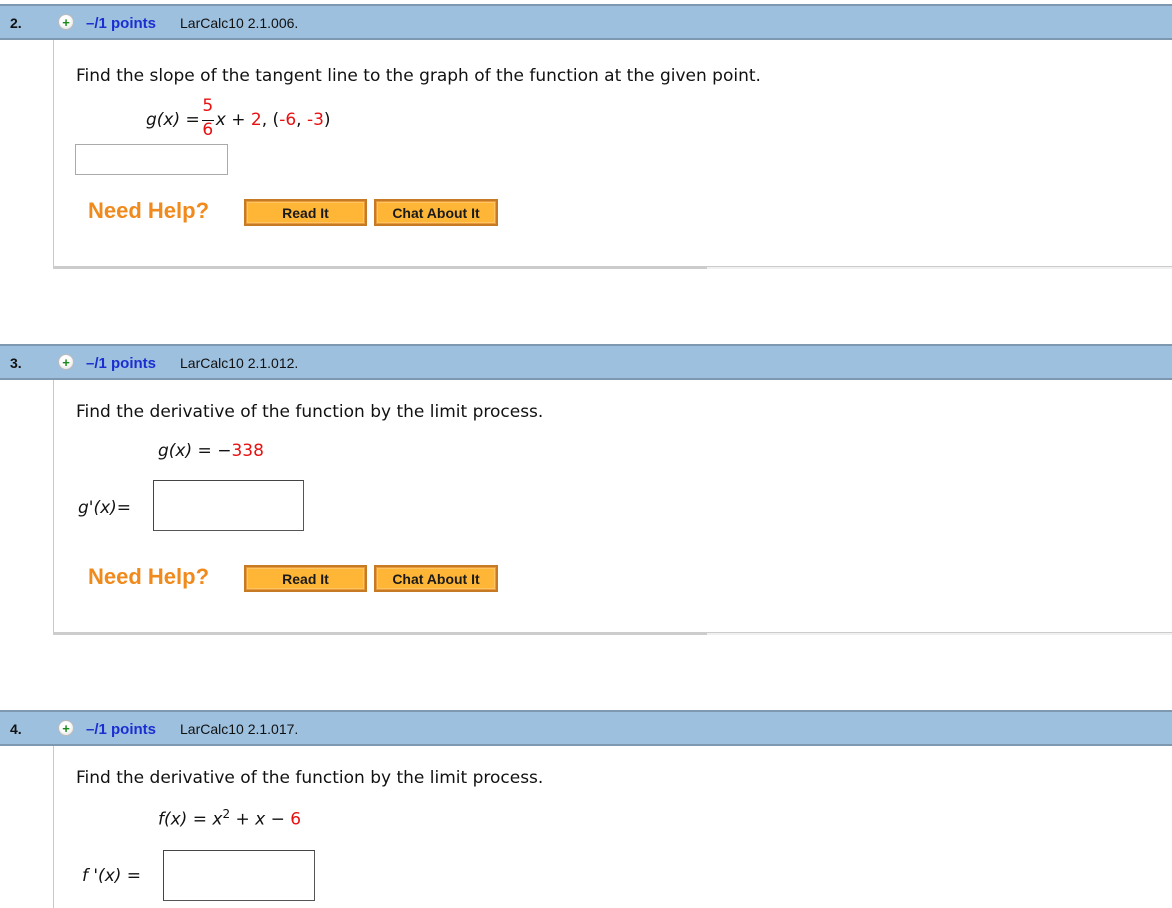  I want to click on question-reference: LarCalc10 2.1.017., so click(239, 729).